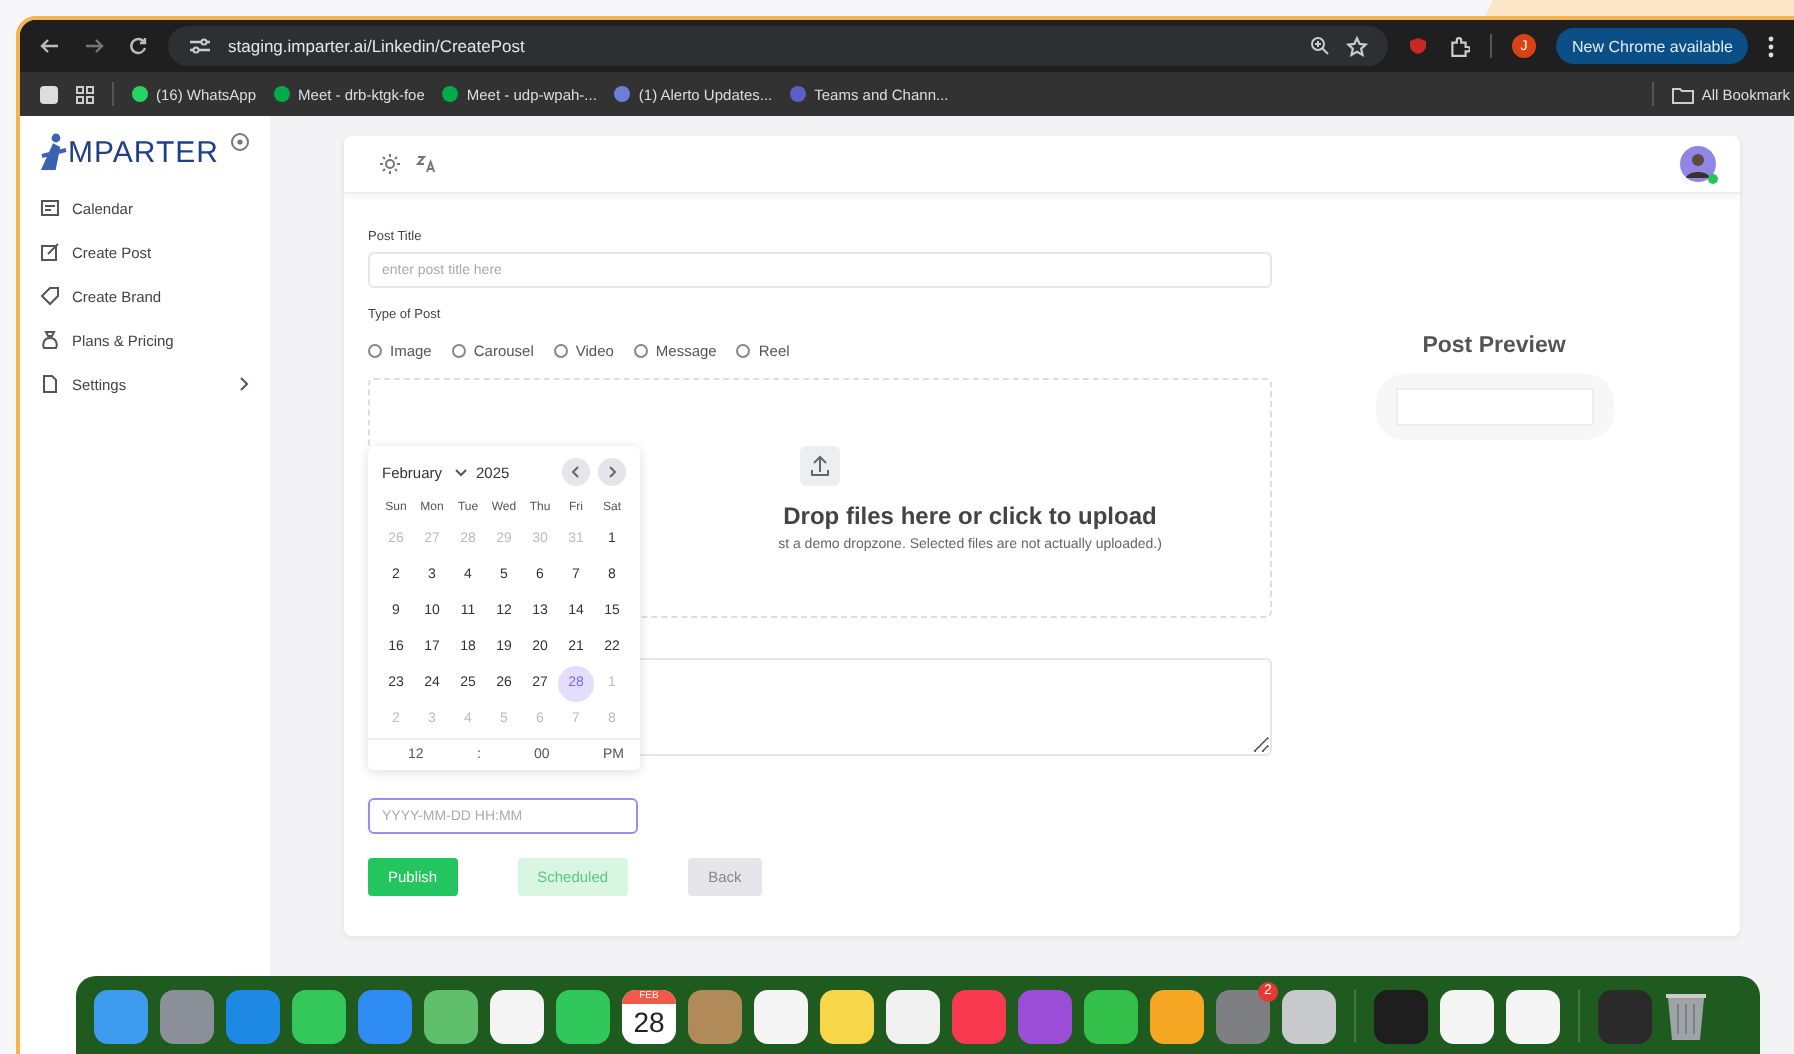 This screenshot has height=1054, width=1794. Describe the element at coordinates (129, 152) in the screenshot. I see `logo: MPARTER` at that location.